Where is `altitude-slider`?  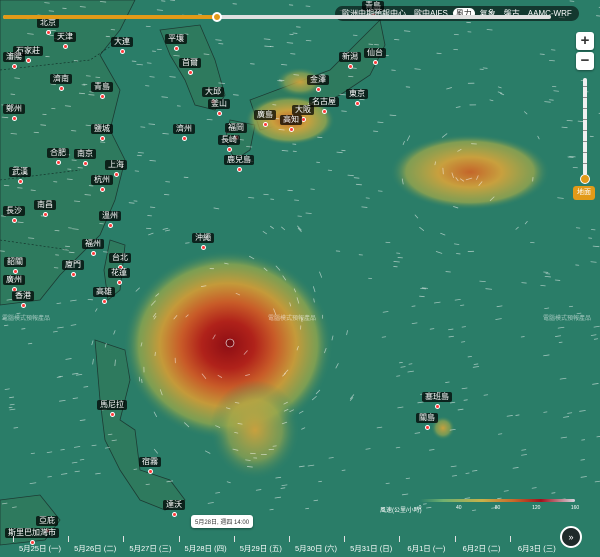
altitude-slider is located at coordinates (585, 128).